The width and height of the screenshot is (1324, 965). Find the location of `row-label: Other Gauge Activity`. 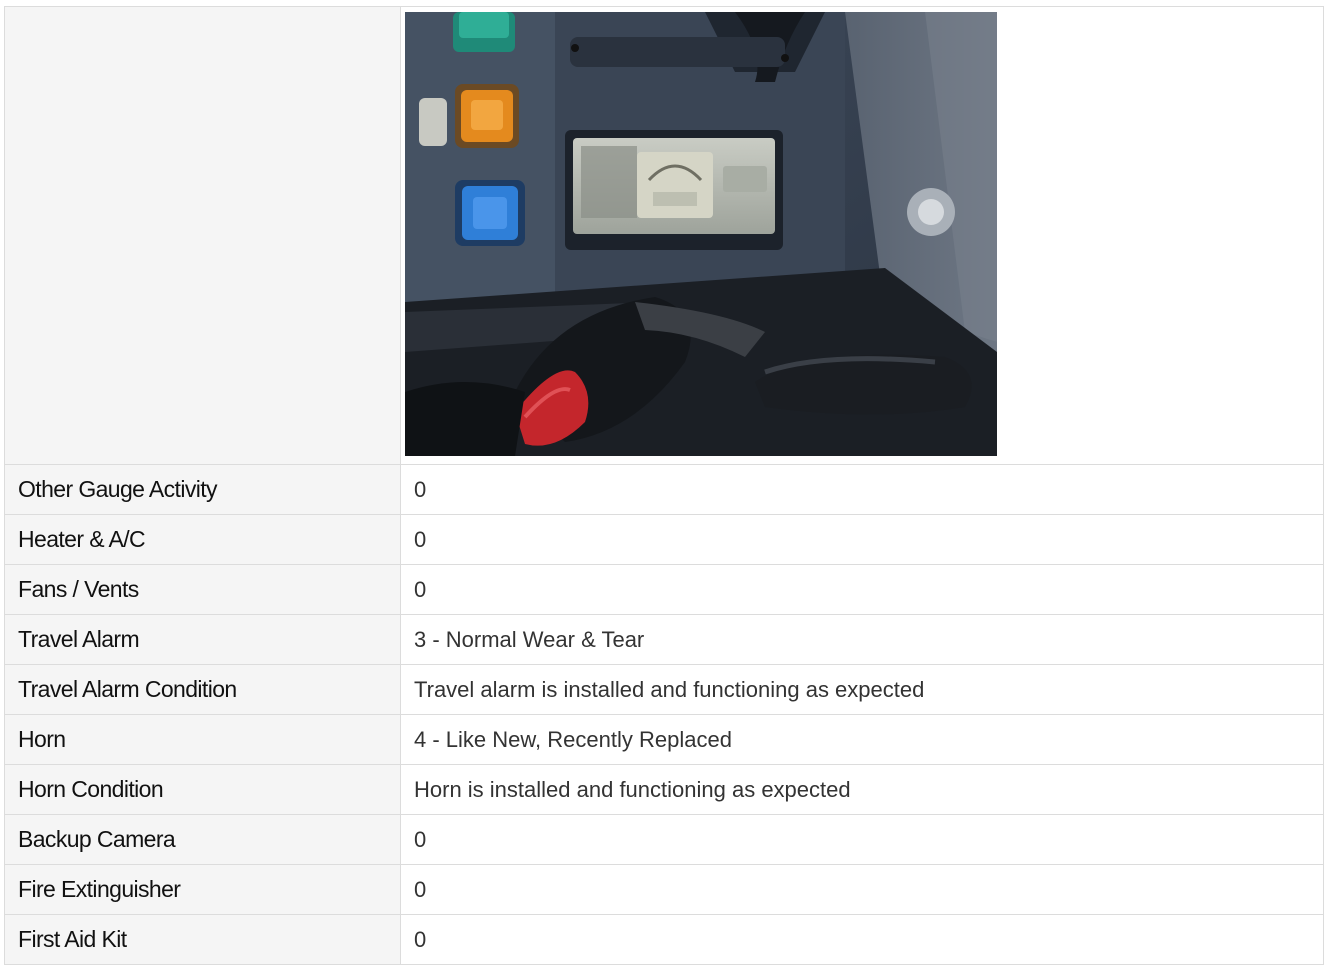

row-label: Other Gauge Activity is located at coordinates (202, 489).